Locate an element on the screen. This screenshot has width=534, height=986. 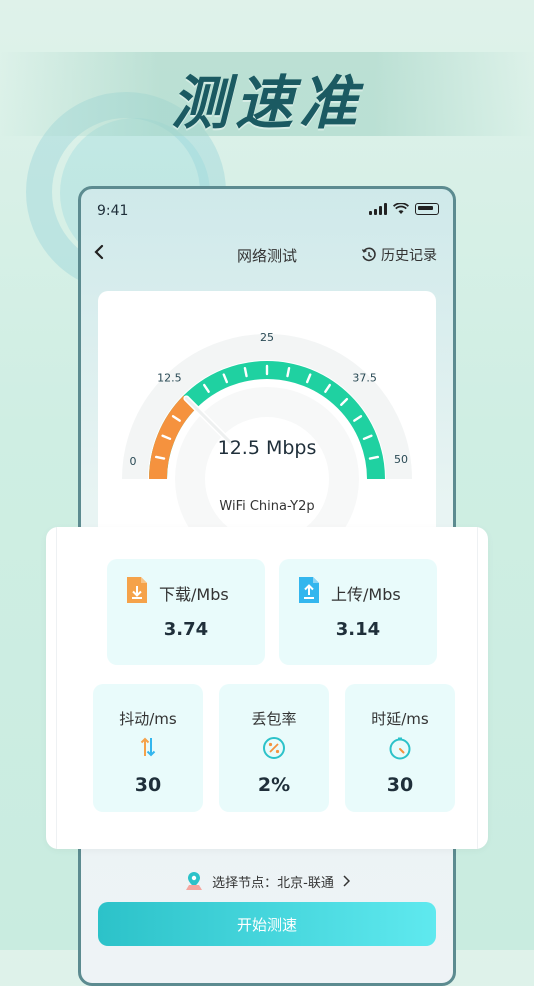
jitter-value: 30 is located at coordinates (148, 785).